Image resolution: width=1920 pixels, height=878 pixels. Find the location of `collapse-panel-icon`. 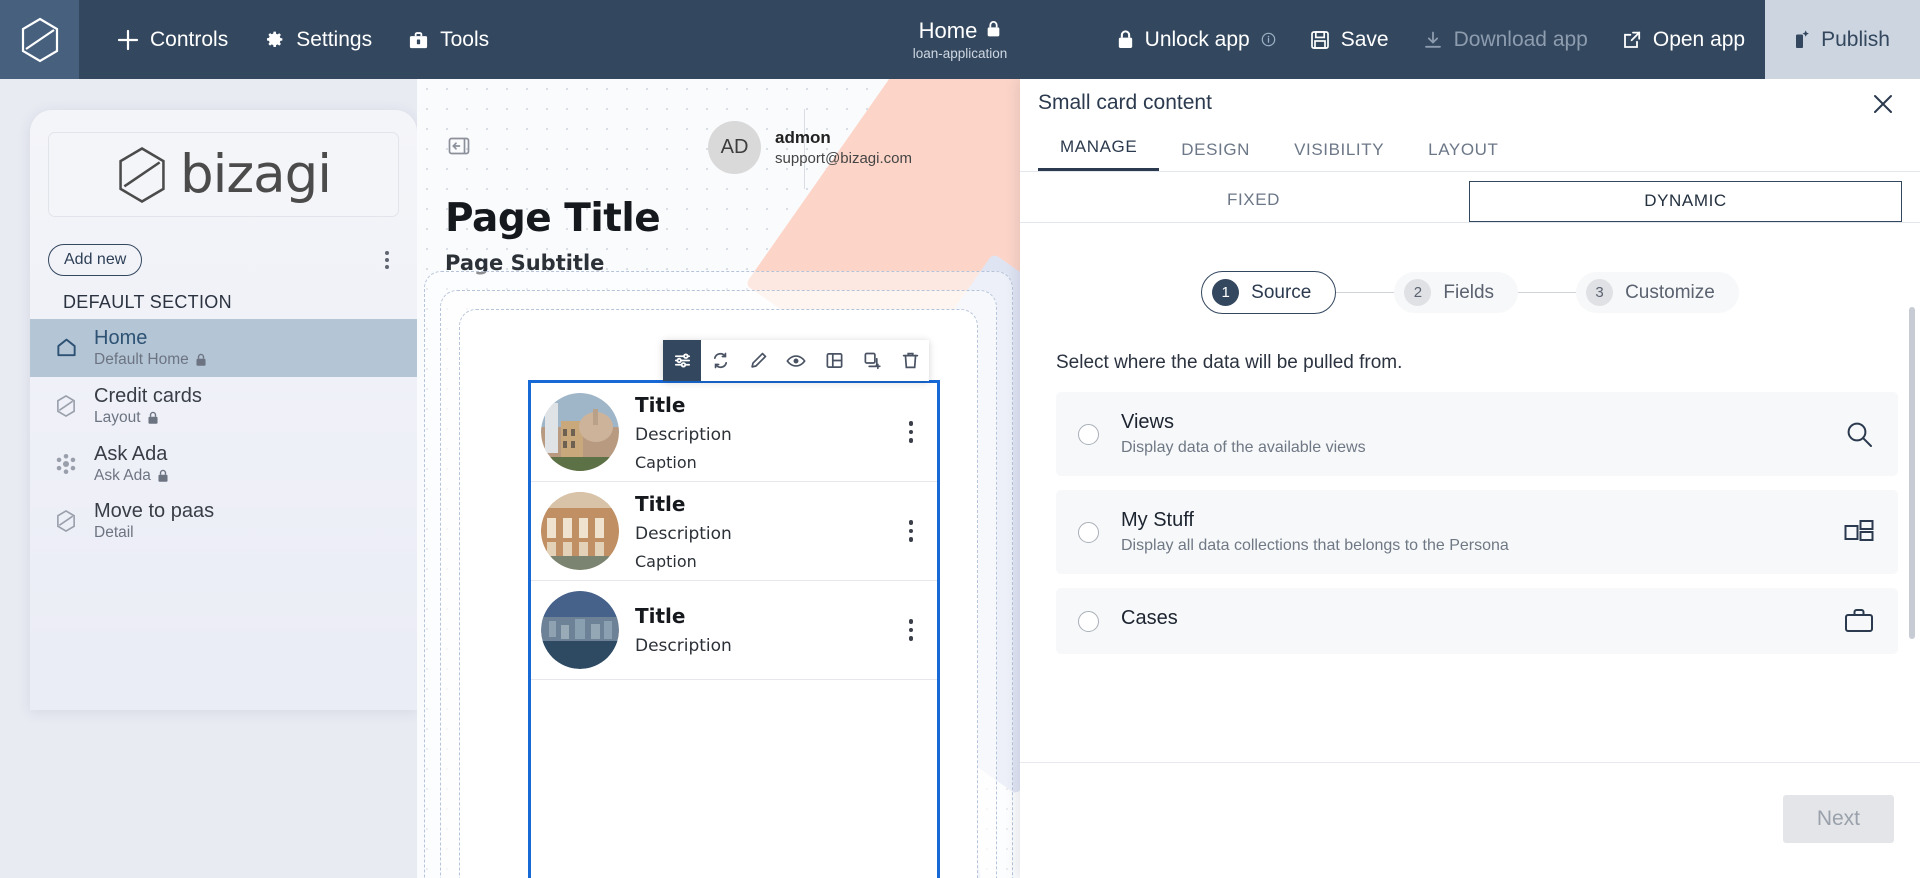

collapse-panel-icon is located at coordinates (459, 146).